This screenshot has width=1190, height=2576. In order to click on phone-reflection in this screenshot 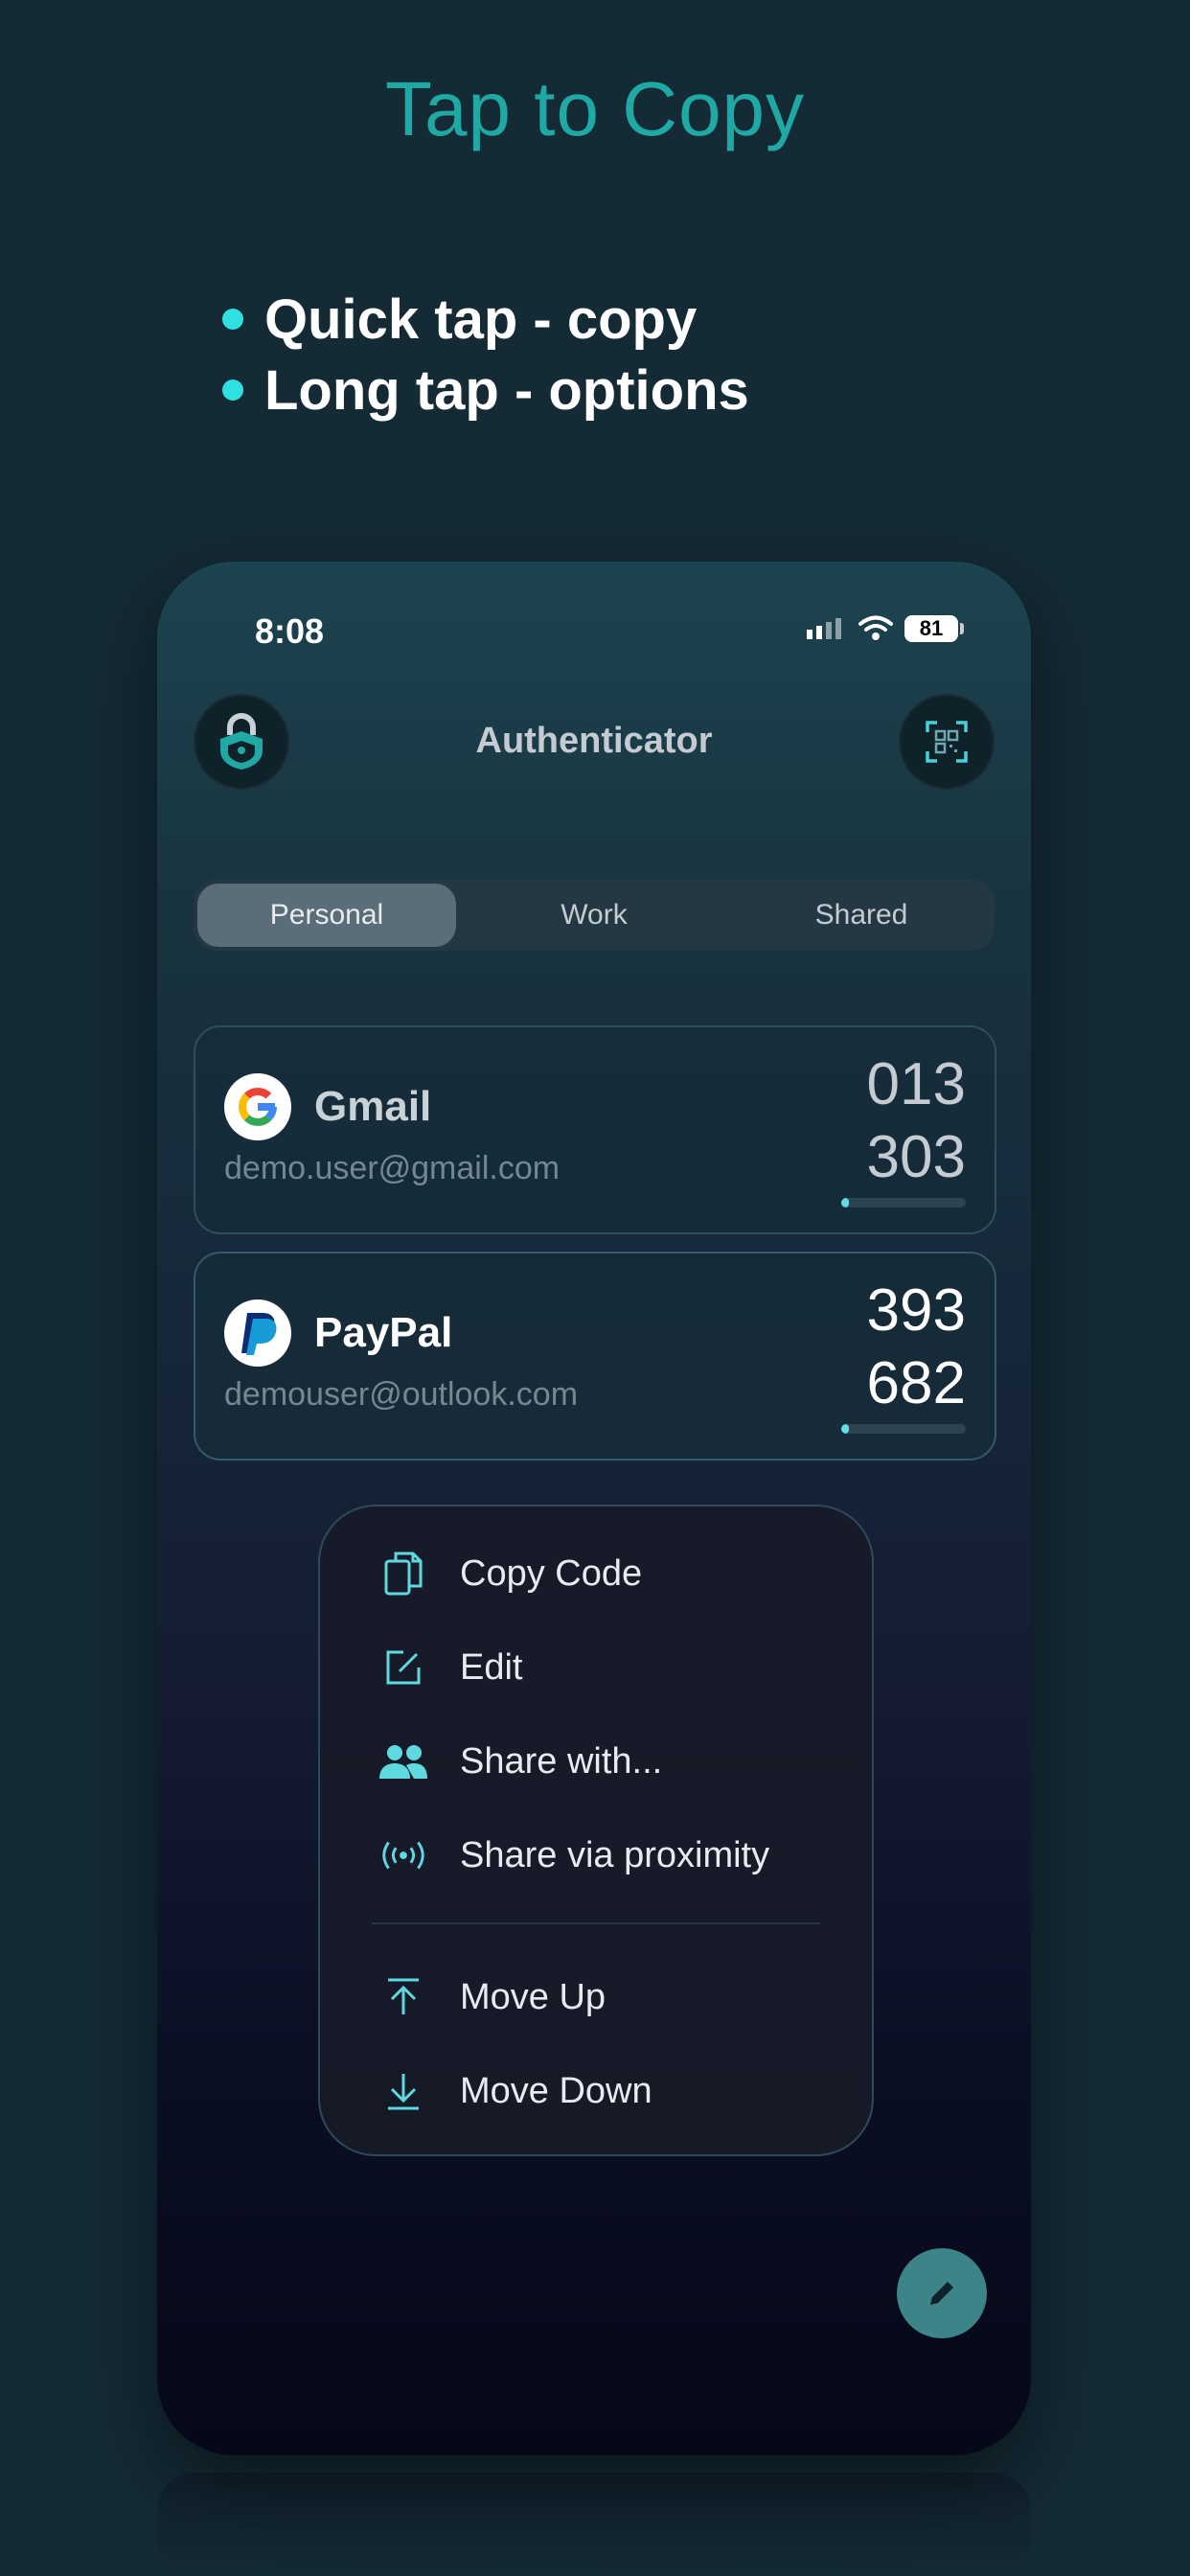, I will do `click(594, 2524)`.